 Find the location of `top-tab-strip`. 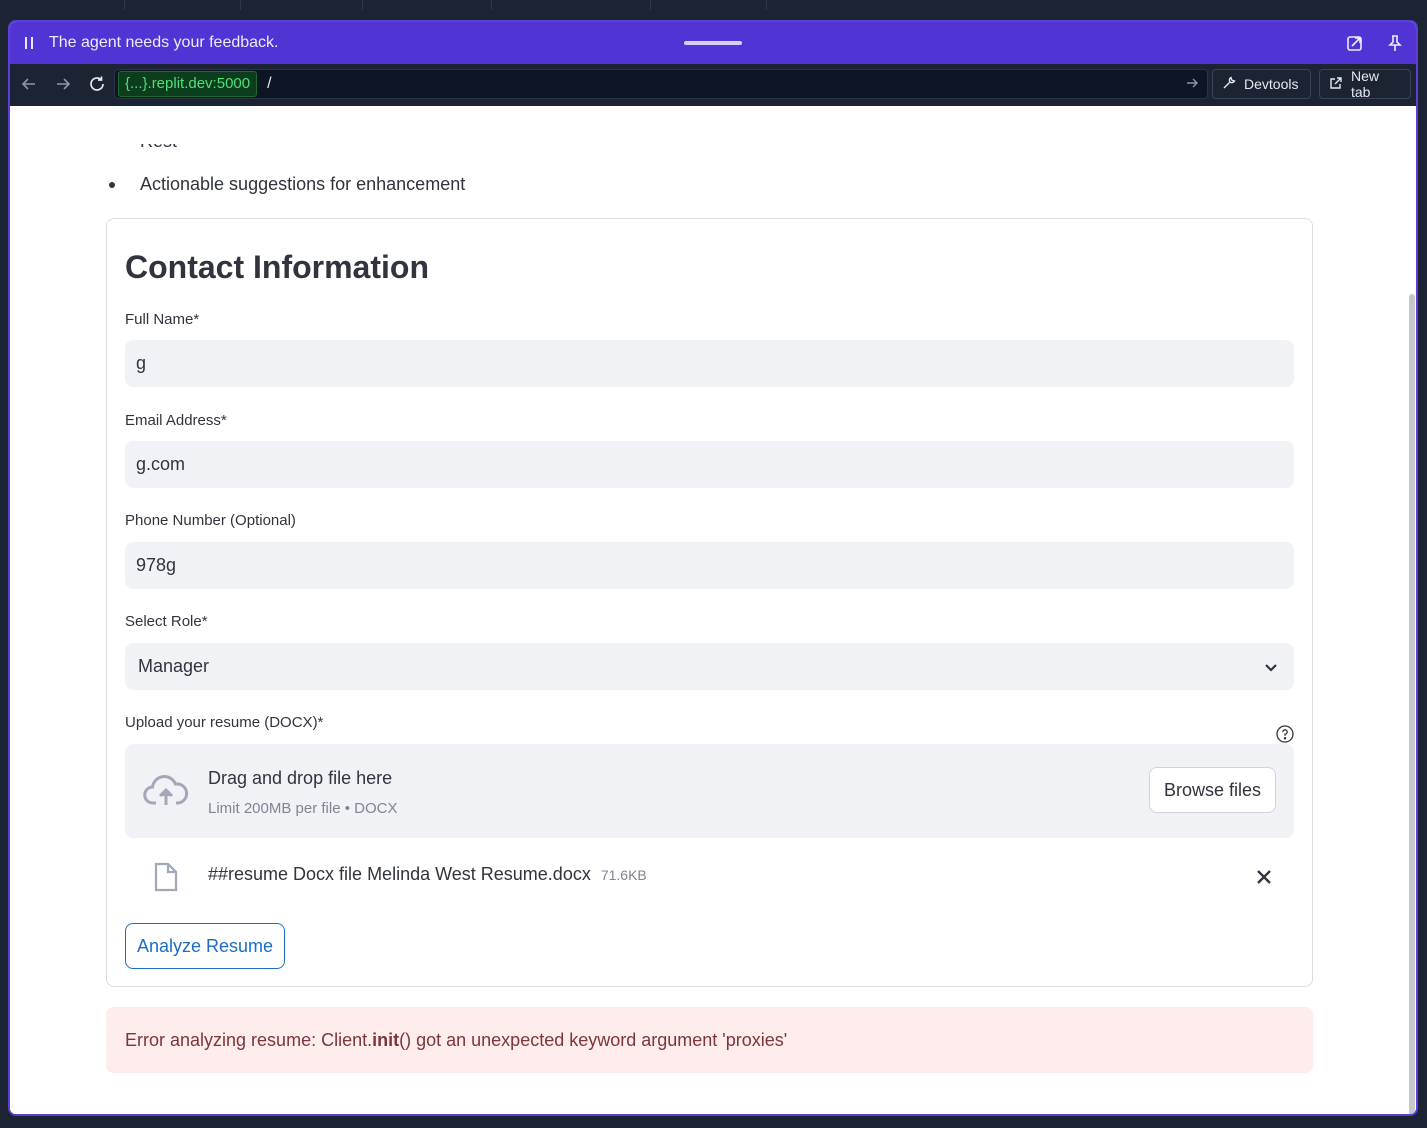

top-tab-strip is located at coordinates (713, 6).